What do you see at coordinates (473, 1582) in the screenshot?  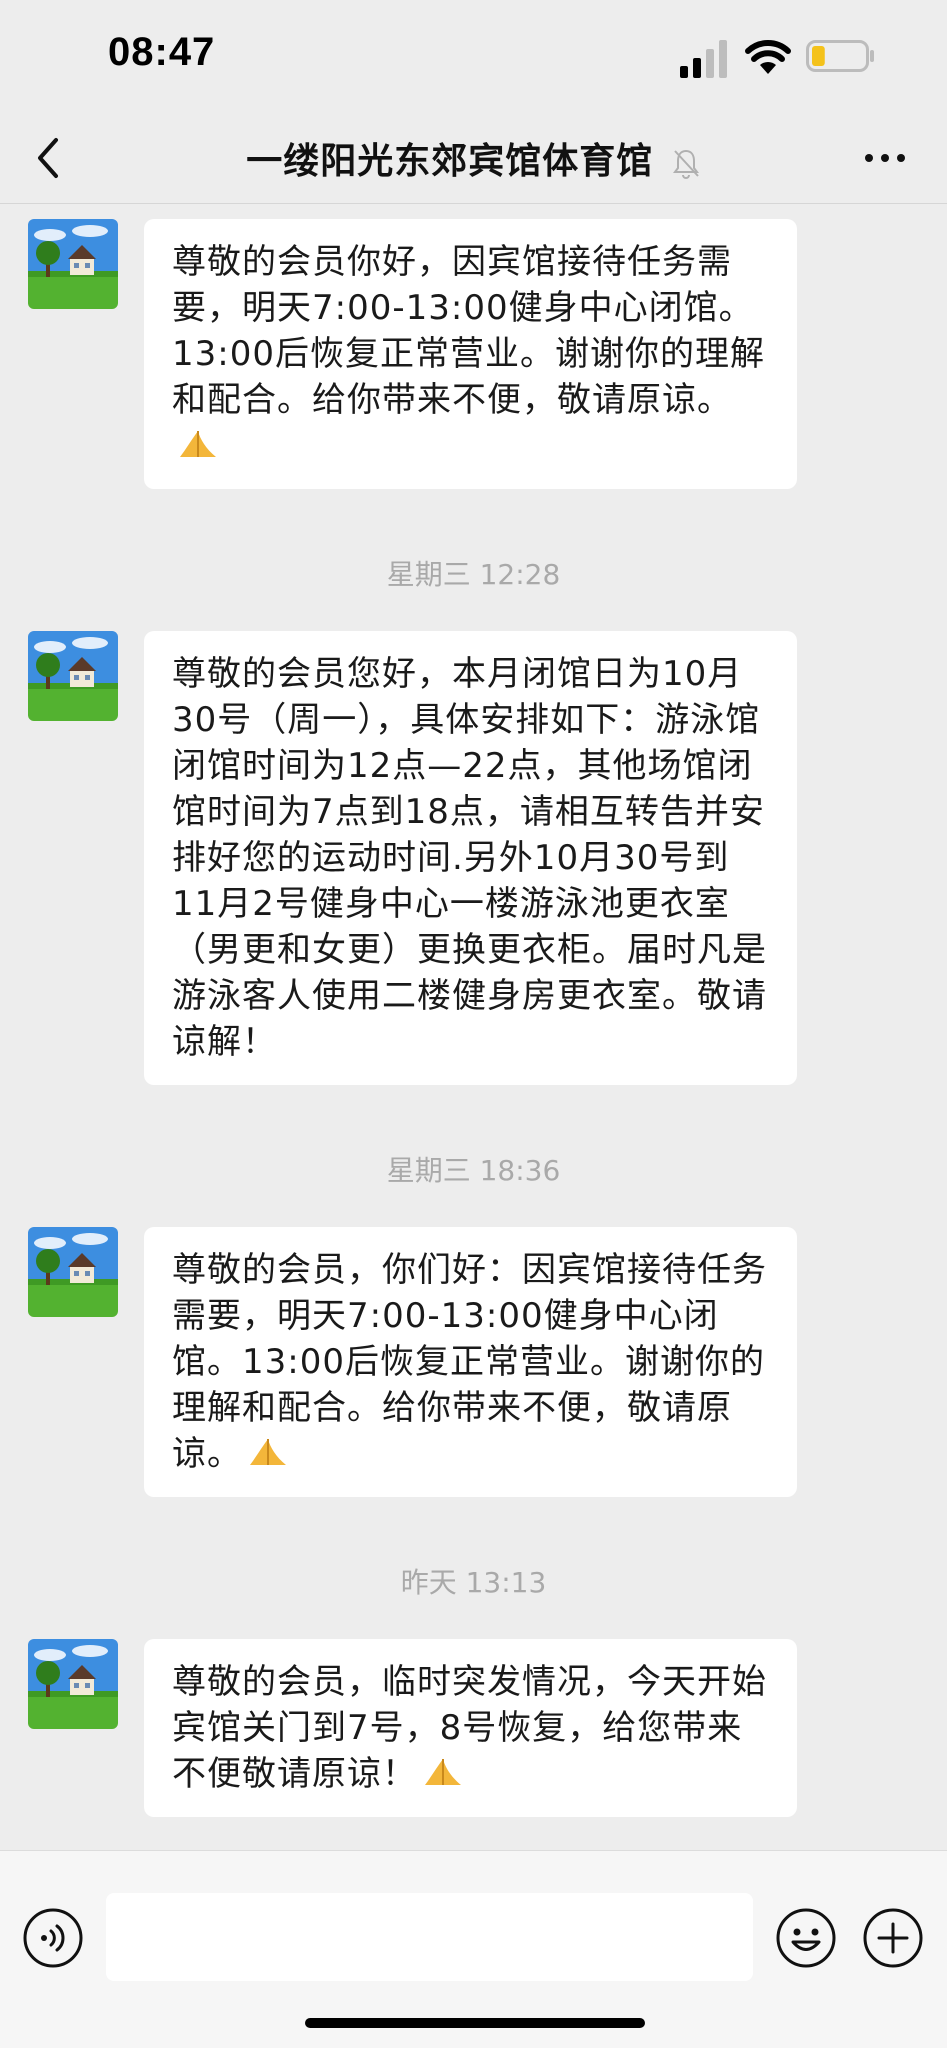 I see `timestamp: 昨天 13:13` at bounding box center [473, 1582].